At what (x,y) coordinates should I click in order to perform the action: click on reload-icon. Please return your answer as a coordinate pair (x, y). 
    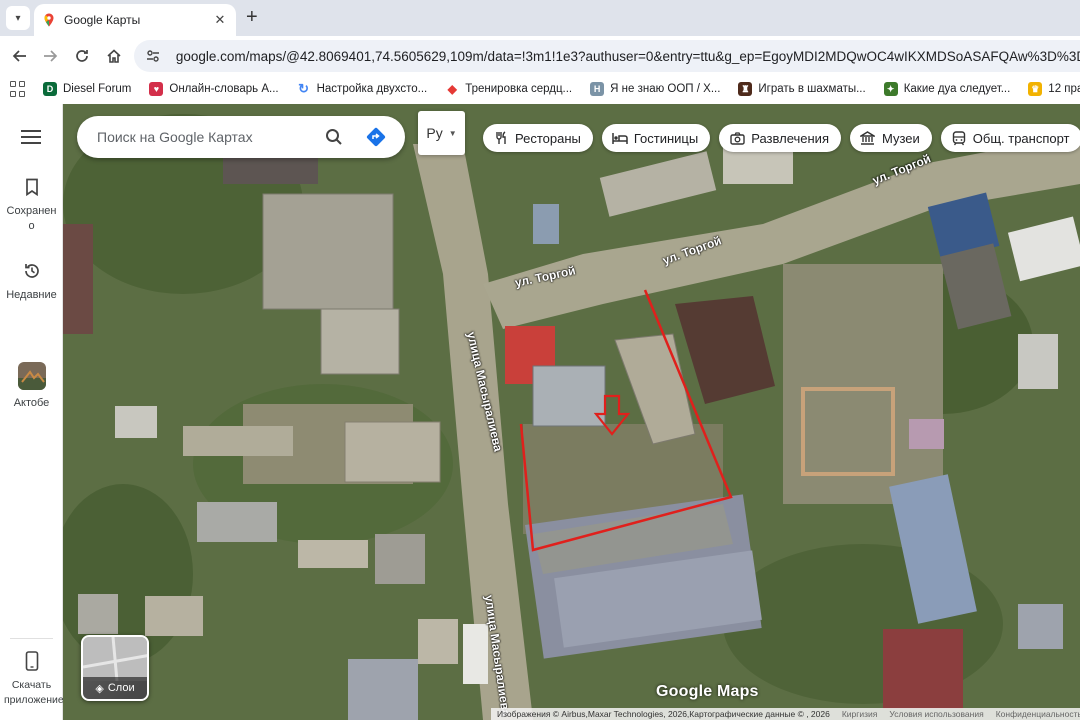
    Looking at the image, I should click on (82, 56).